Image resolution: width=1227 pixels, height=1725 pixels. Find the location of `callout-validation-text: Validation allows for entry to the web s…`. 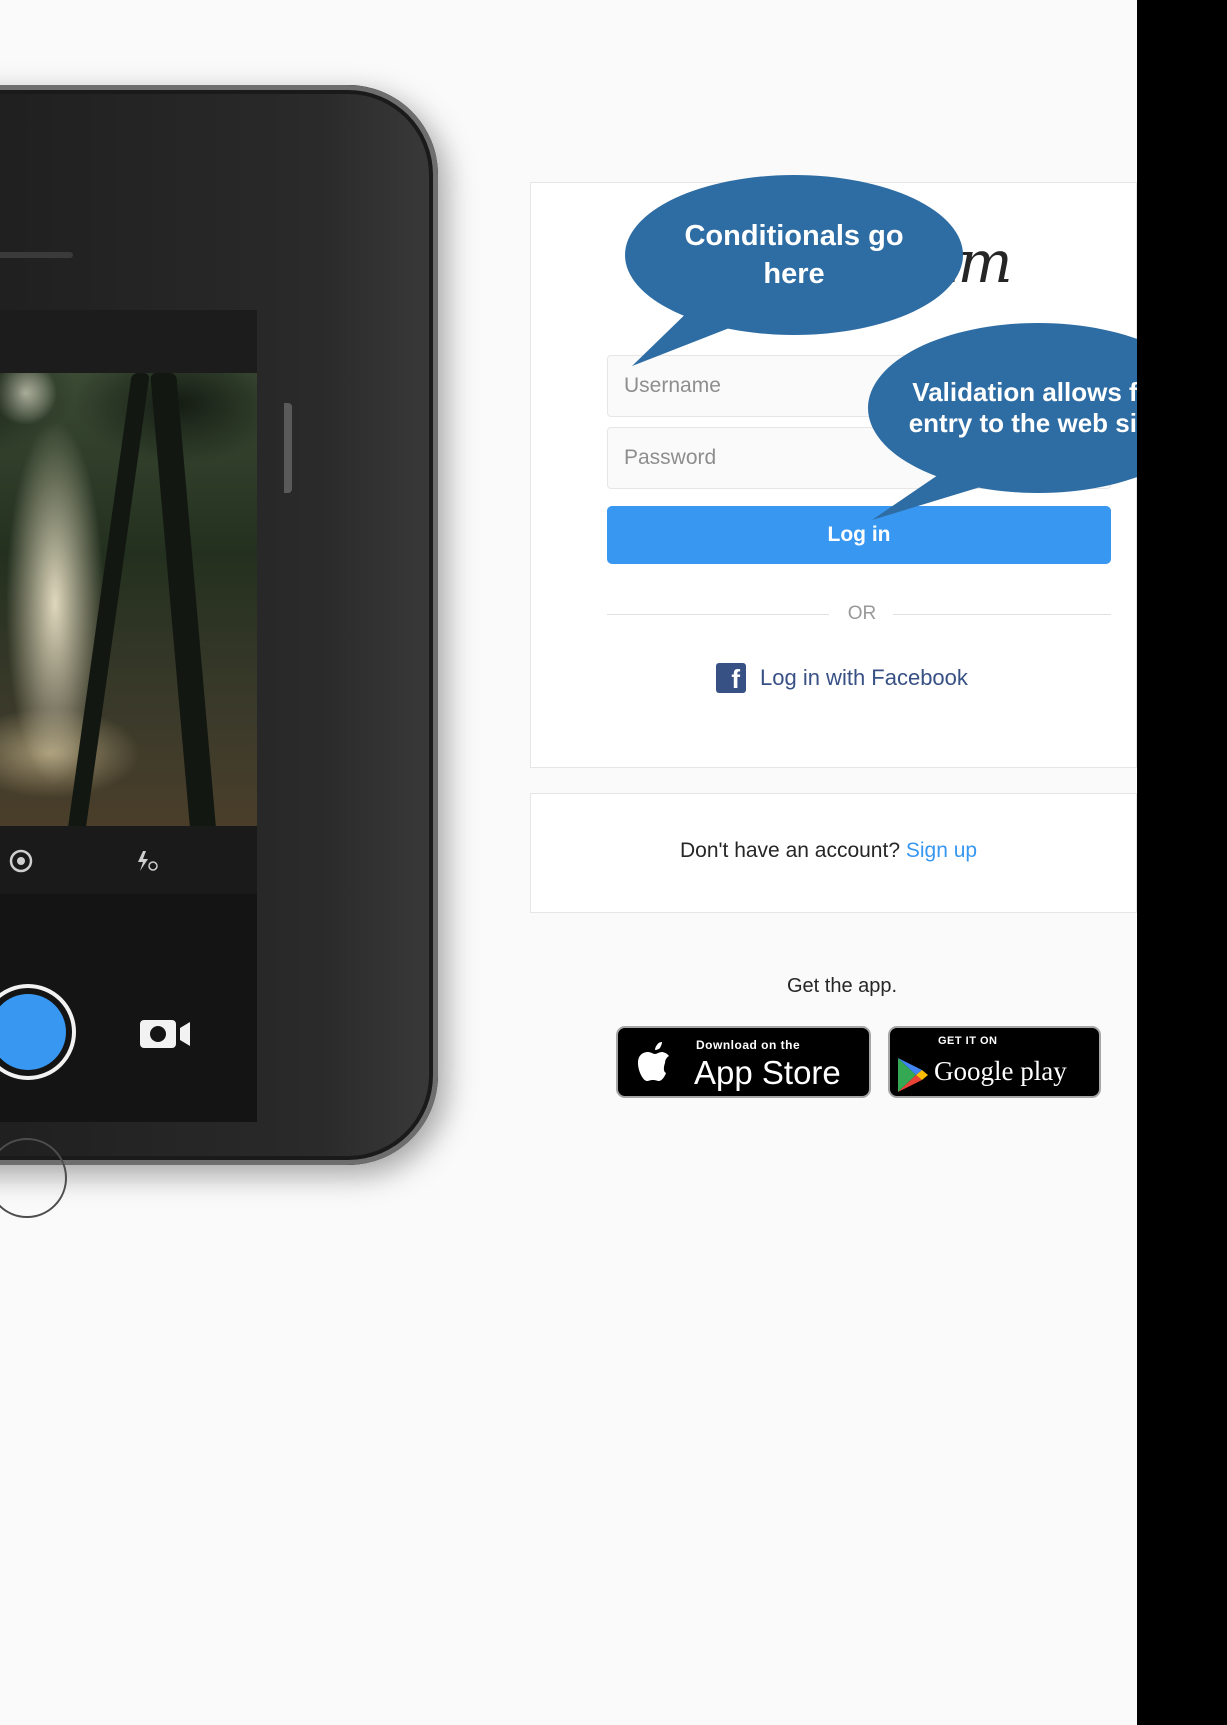

callout-validation-text: Validation allows for entry to the web s… is located at coordinates (1022, 407).